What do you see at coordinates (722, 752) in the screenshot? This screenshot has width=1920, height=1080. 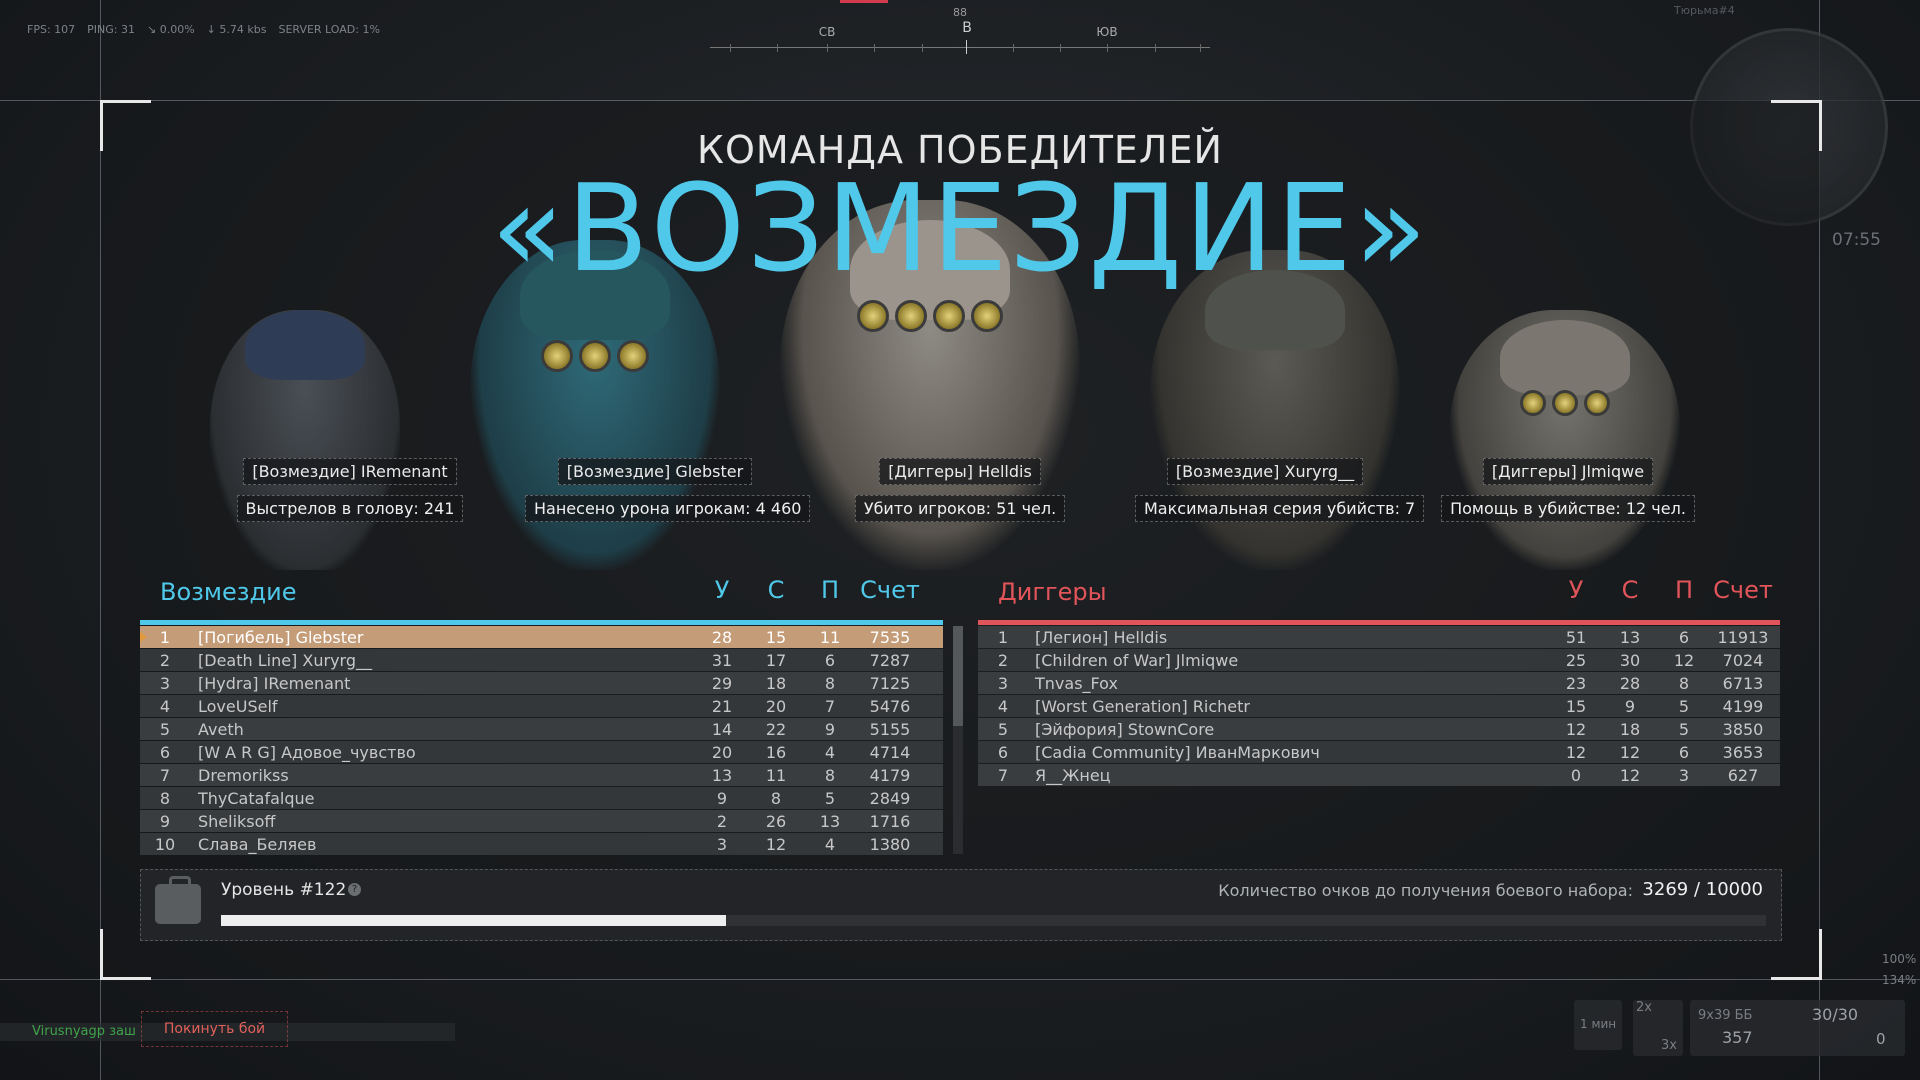 I see `player-kills: 20` at bounding box center [722, 752].